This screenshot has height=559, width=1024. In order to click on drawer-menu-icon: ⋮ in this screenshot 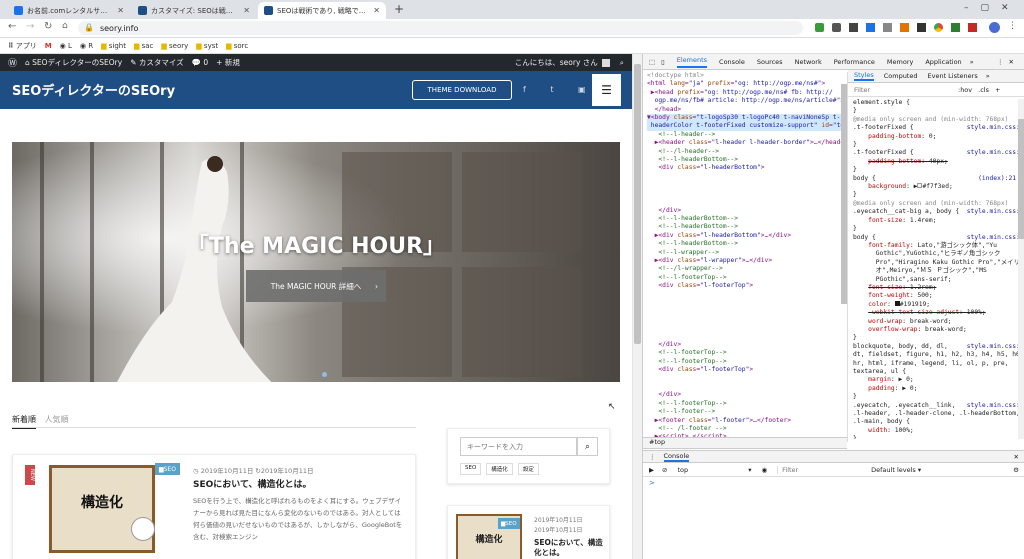, I will do `click(652, 457)`.